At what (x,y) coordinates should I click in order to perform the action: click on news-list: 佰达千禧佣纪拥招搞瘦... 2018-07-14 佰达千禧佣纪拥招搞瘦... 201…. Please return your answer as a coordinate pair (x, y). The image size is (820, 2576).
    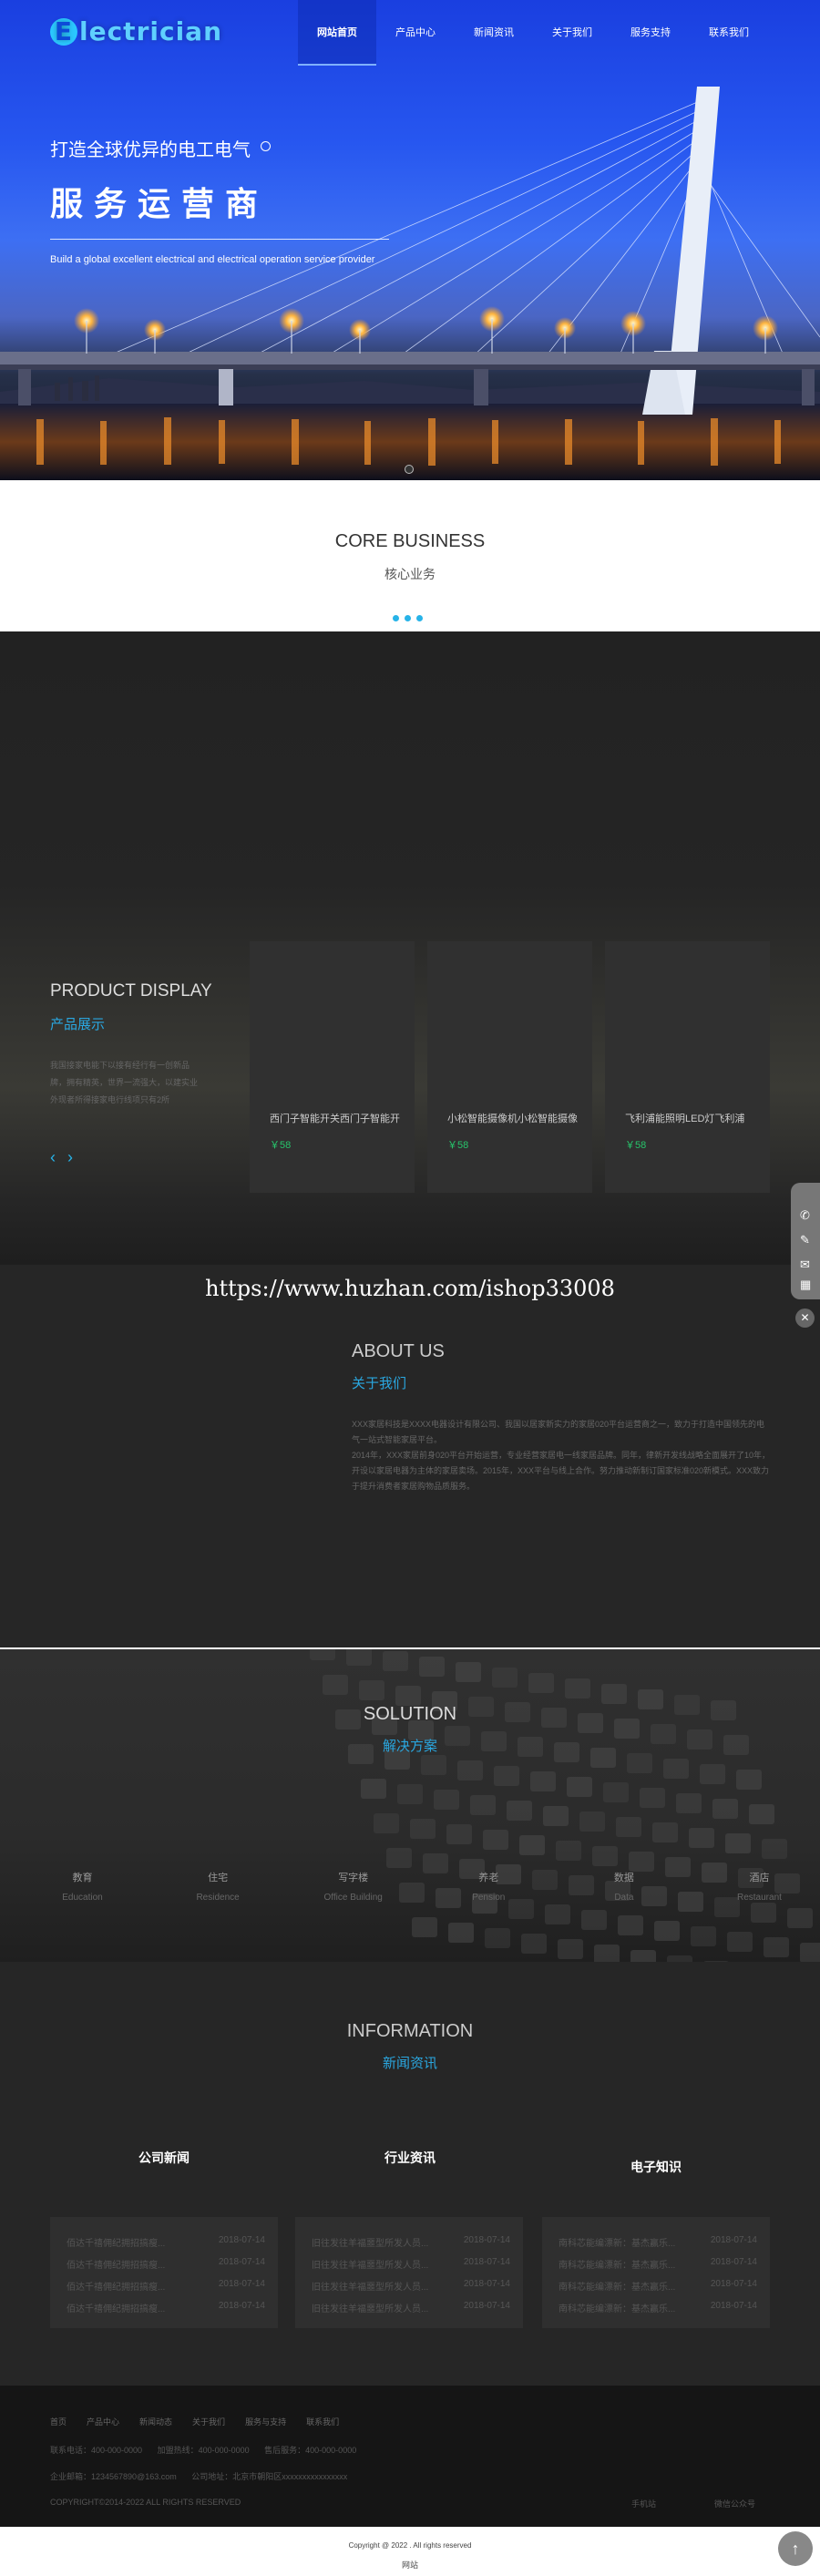
    Looking at the image, I should click on (164, 2272).